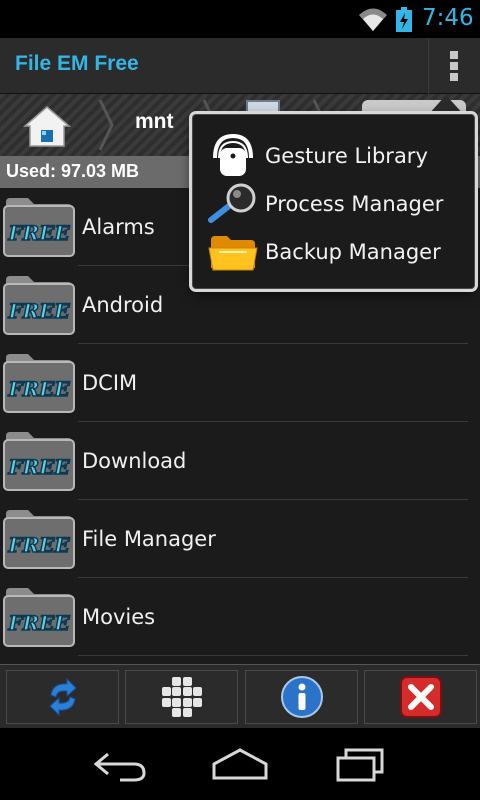  What do you see at coordinates (240, 461) in the screenshot?
I see `list-item: FREE Download` at bounding box center [240, 461].